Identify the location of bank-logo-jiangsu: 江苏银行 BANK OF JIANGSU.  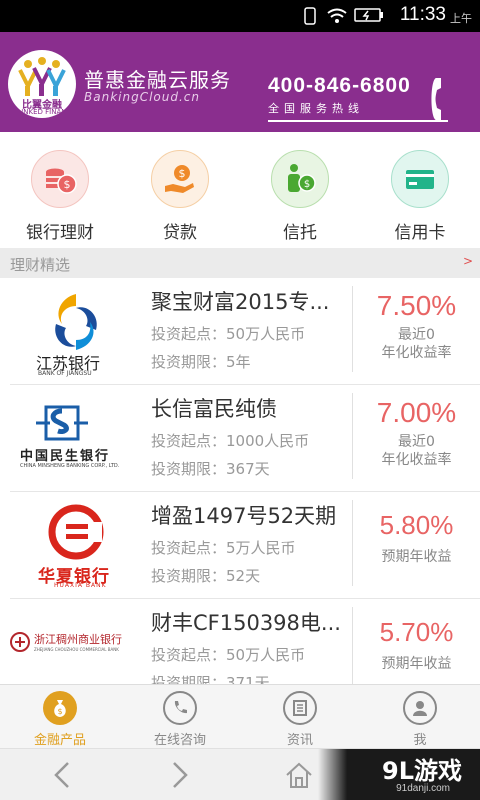
(78, 332).